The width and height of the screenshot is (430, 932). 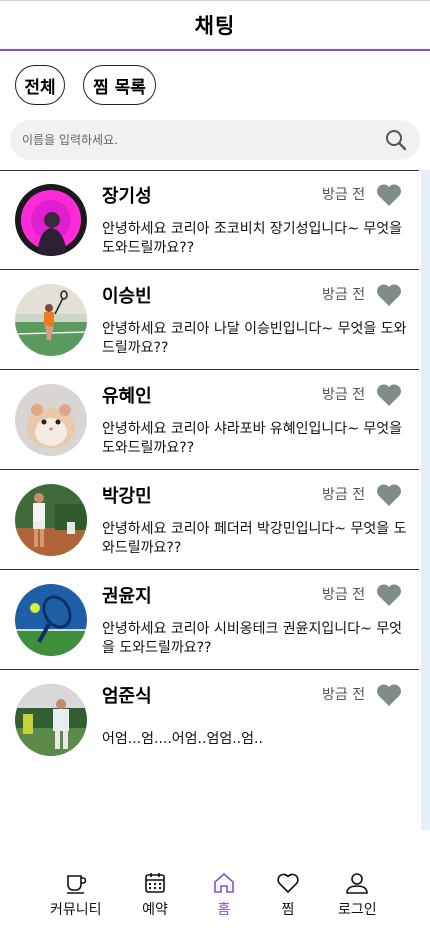 What do you see at coordinates (127, 396) in the screenshot?
I see `chat-name: 유혜인` at bounding box center [127, 396].